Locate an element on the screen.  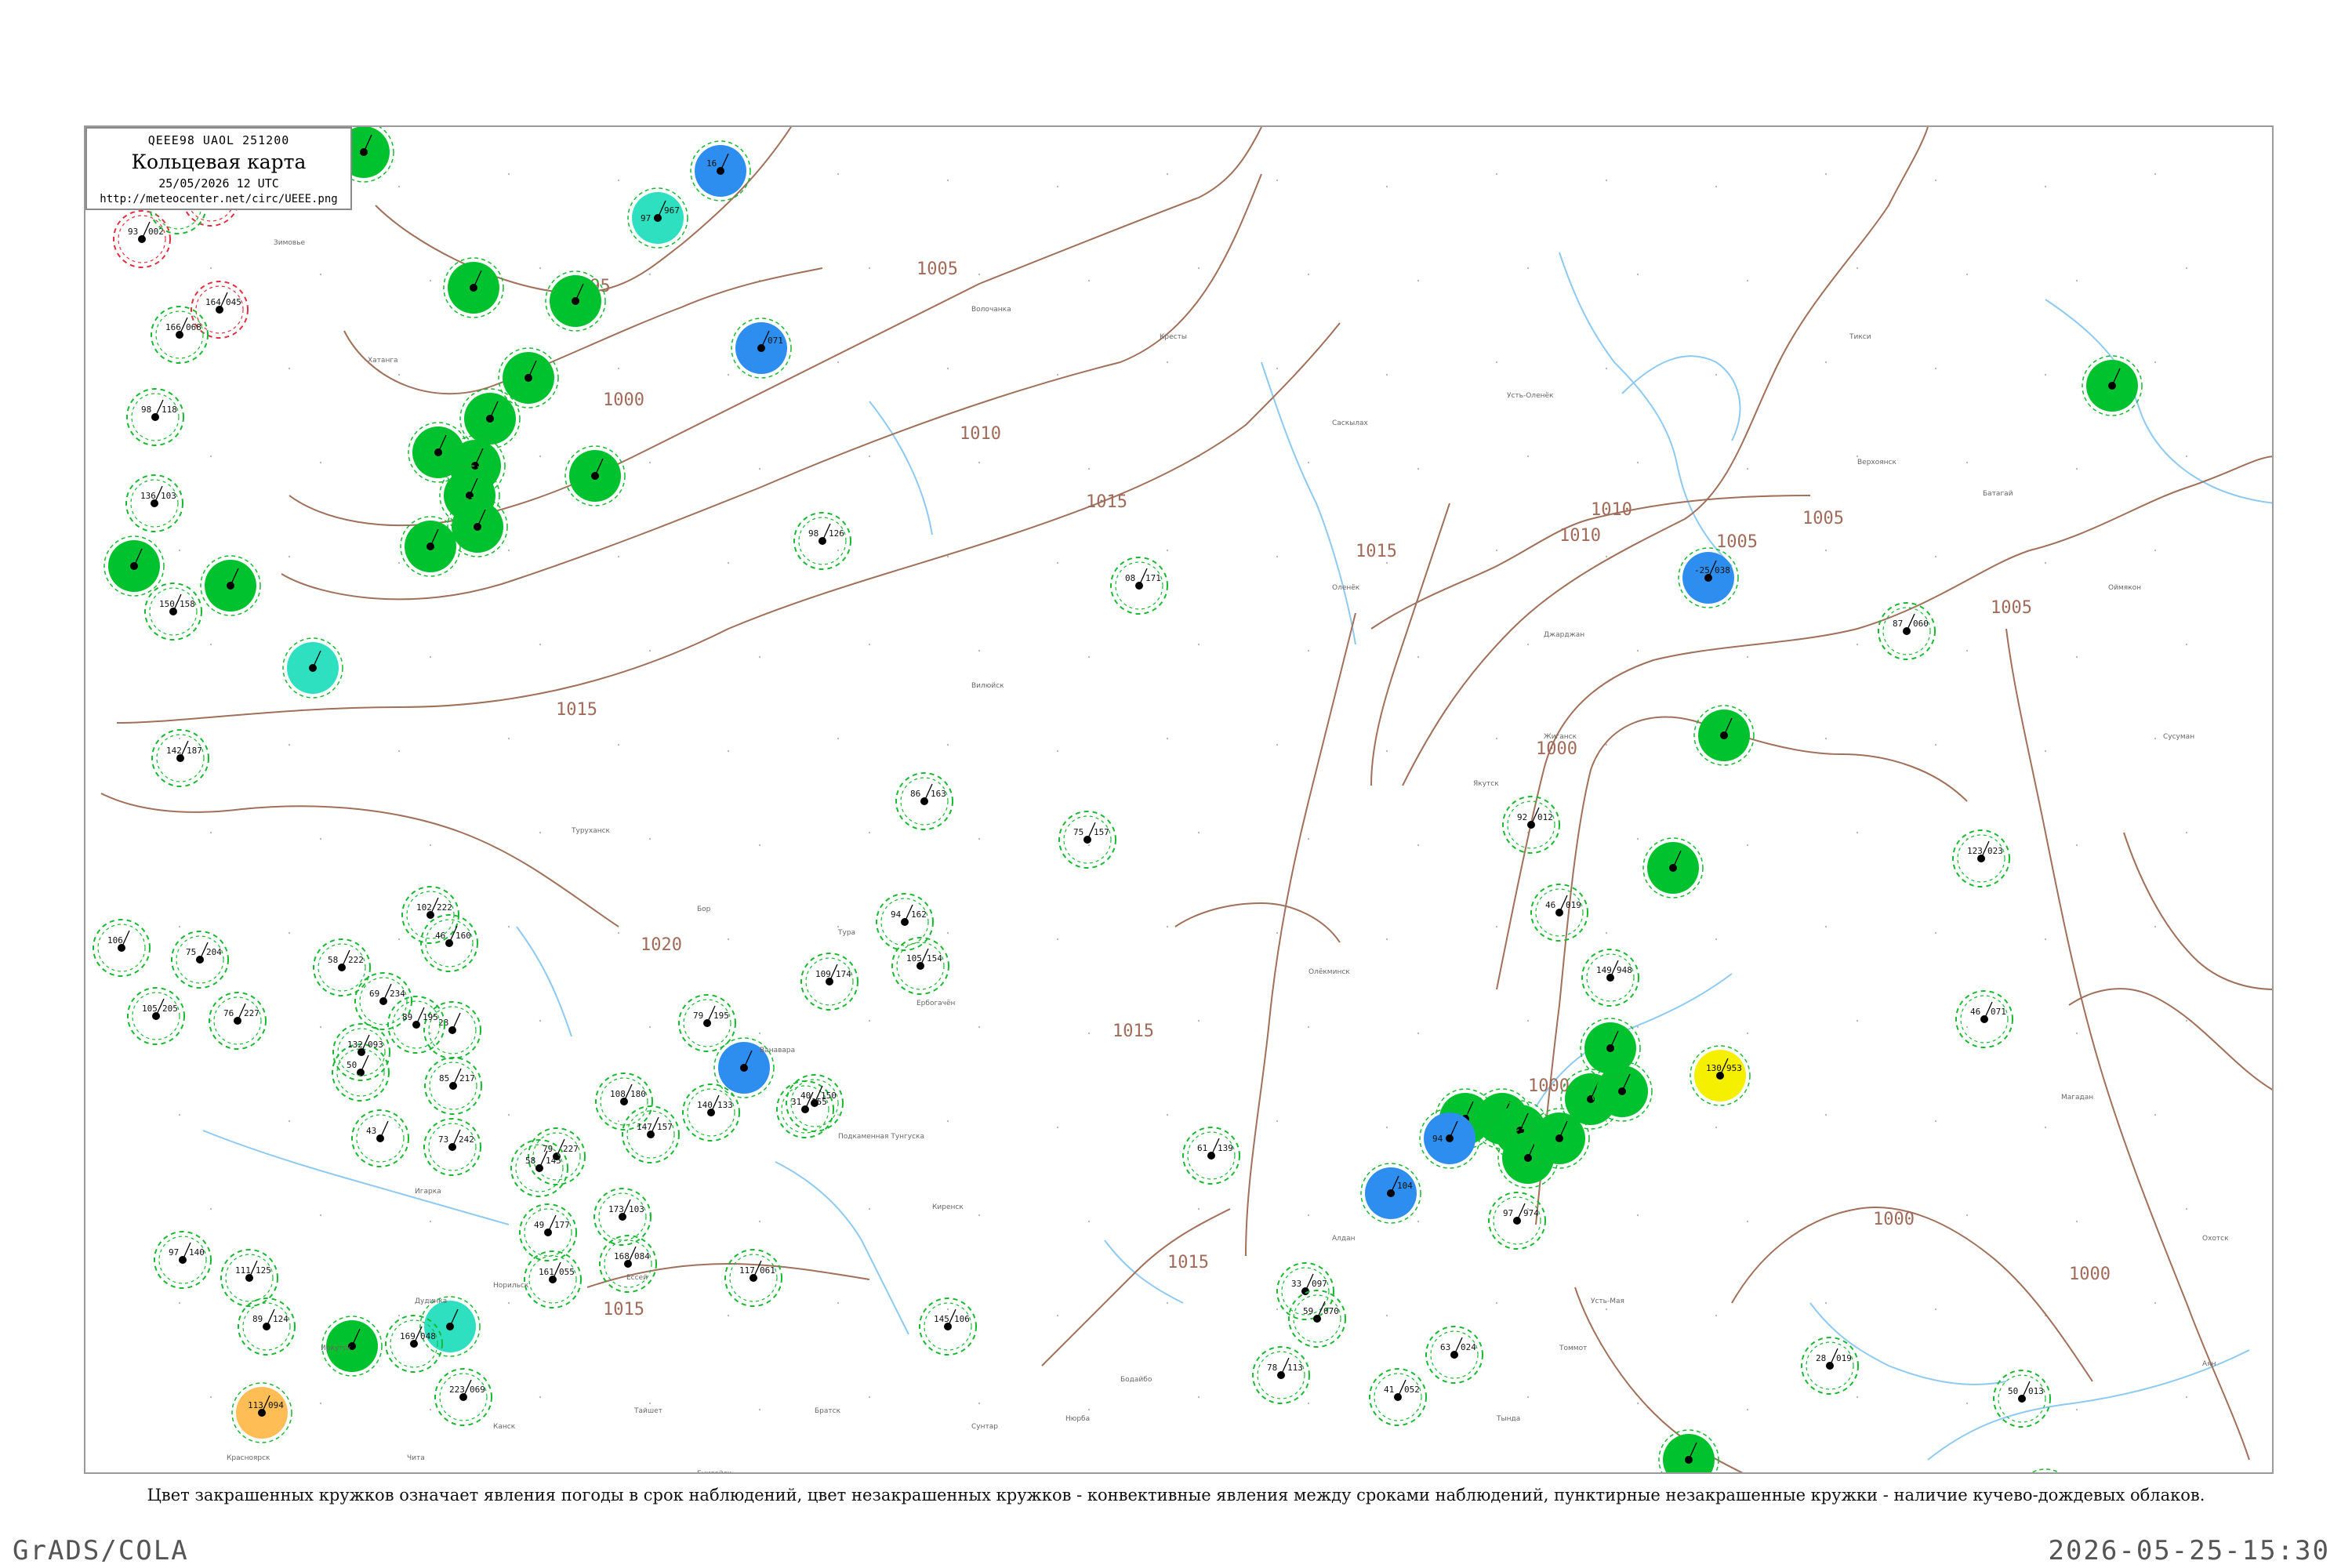
map-url: http://meteocenter.net/circ/UEEE.png is located at coordinates (219, 199).